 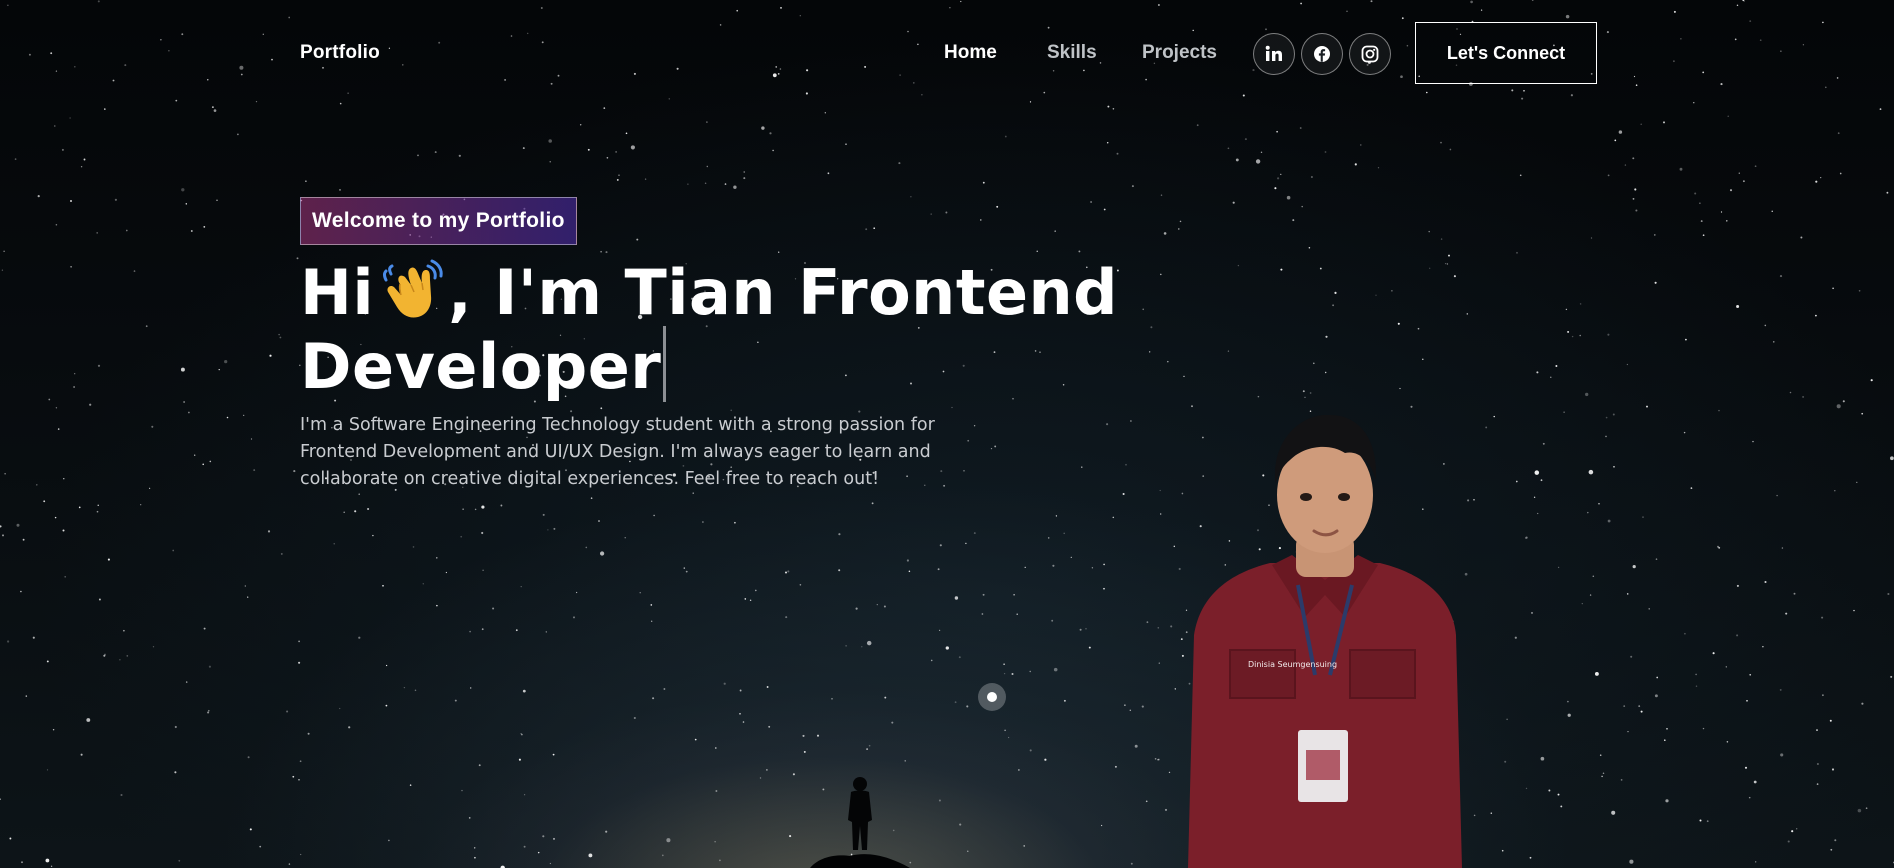 I want to click on nav-link-home: Home, so click(x=970, y=53).